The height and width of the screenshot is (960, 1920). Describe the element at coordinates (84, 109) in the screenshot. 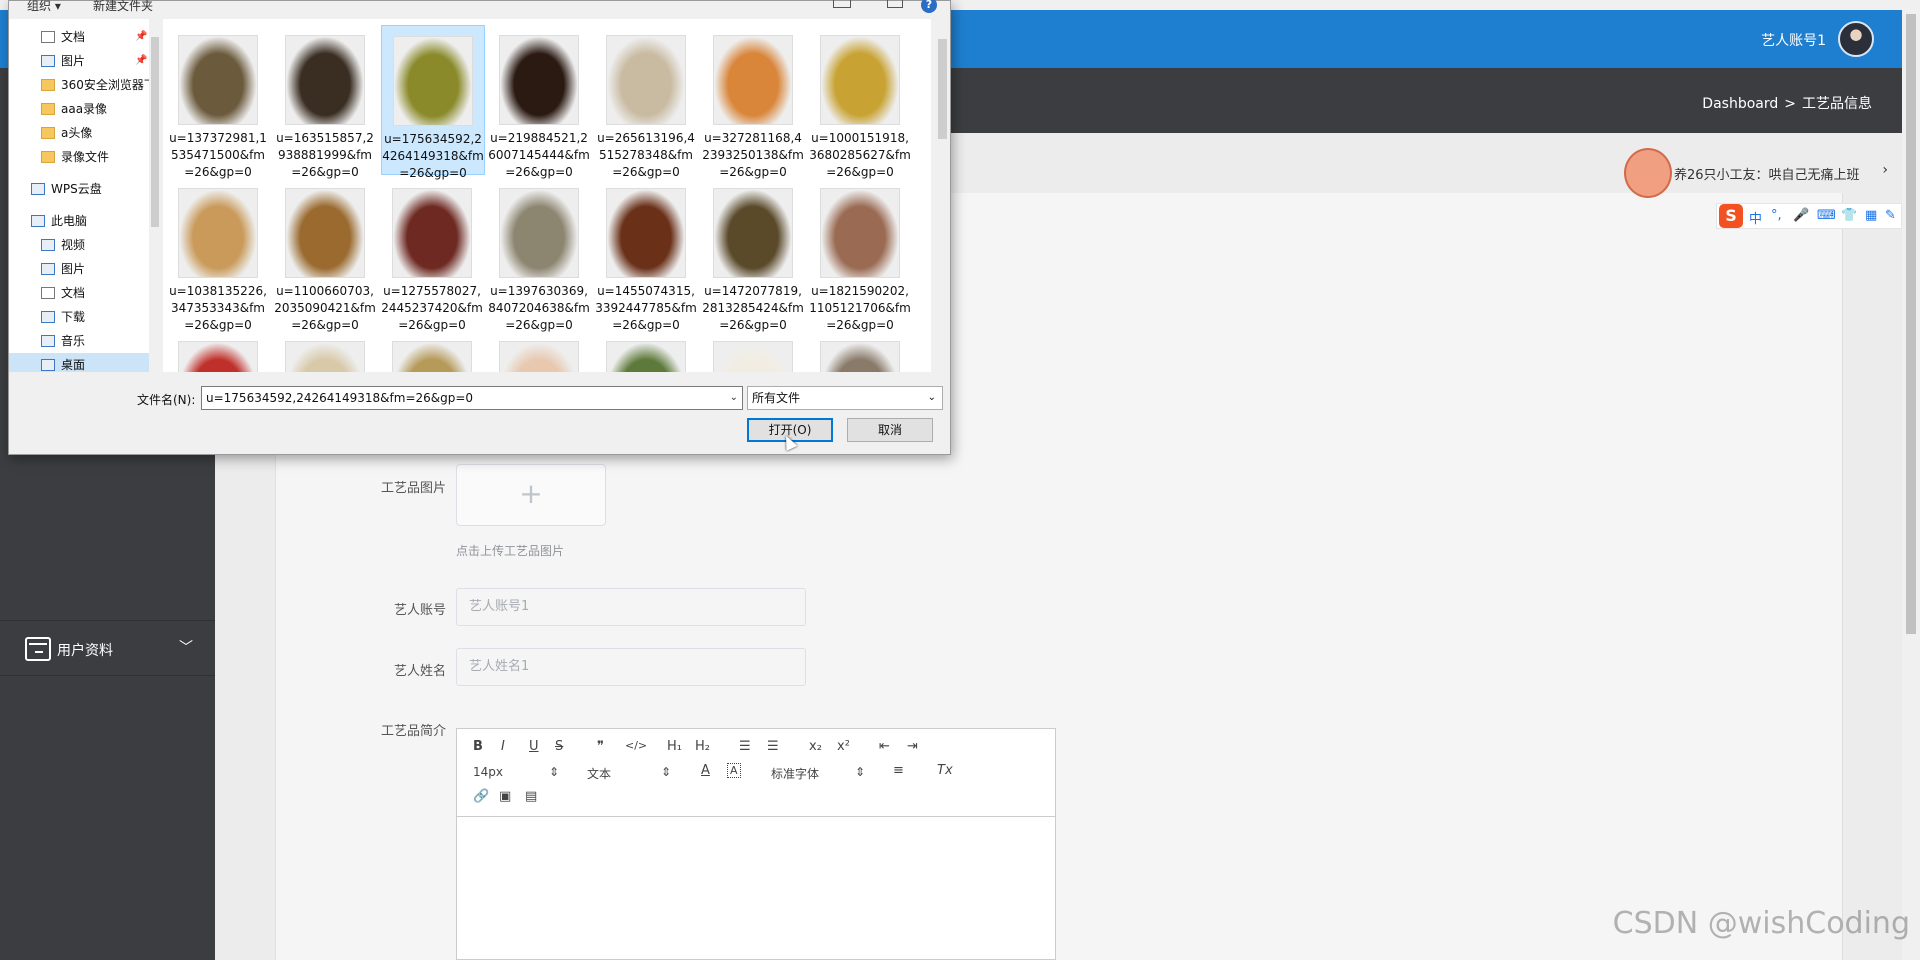

I see `nav-item: aaa录像` at that location.